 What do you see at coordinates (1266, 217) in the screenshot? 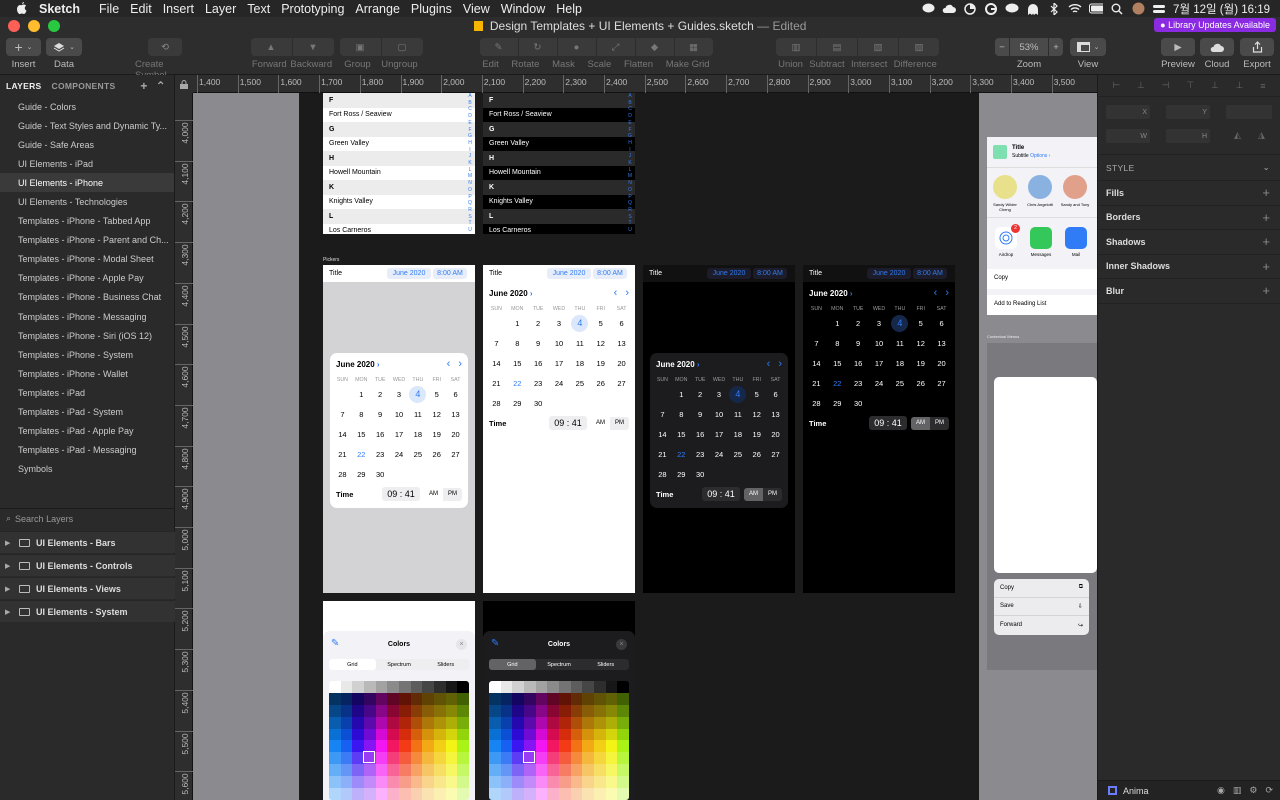
I see `add-icon: +` at bounding box center [1266, 217].